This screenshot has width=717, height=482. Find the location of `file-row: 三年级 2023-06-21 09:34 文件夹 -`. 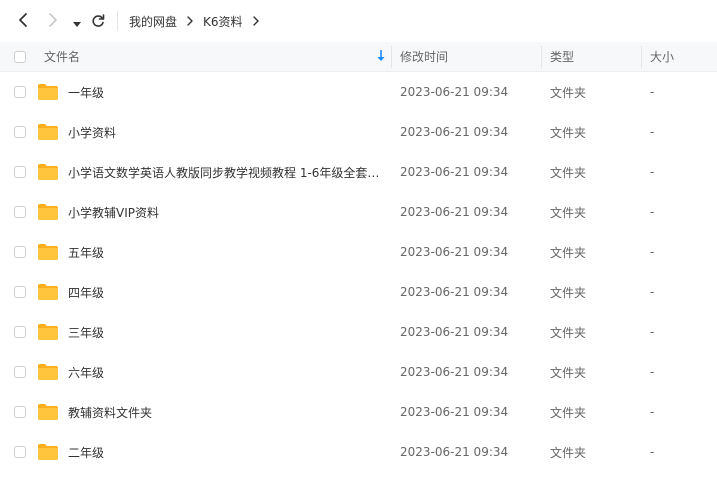

file-row: 三年级 2023-06-21 09:34 文件夹 - is located at coordinates (358, 332).